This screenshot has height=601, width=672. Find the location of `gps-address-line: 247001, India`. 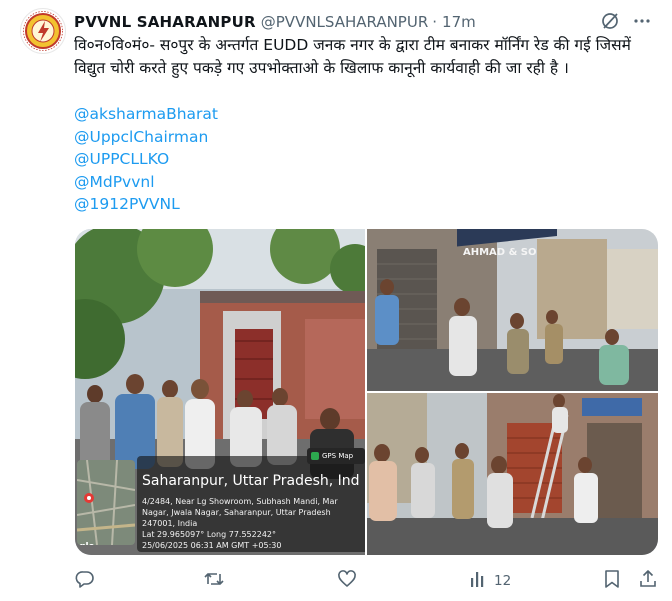

gps-address-line: 247001, India is located at coordinates (170, 523).